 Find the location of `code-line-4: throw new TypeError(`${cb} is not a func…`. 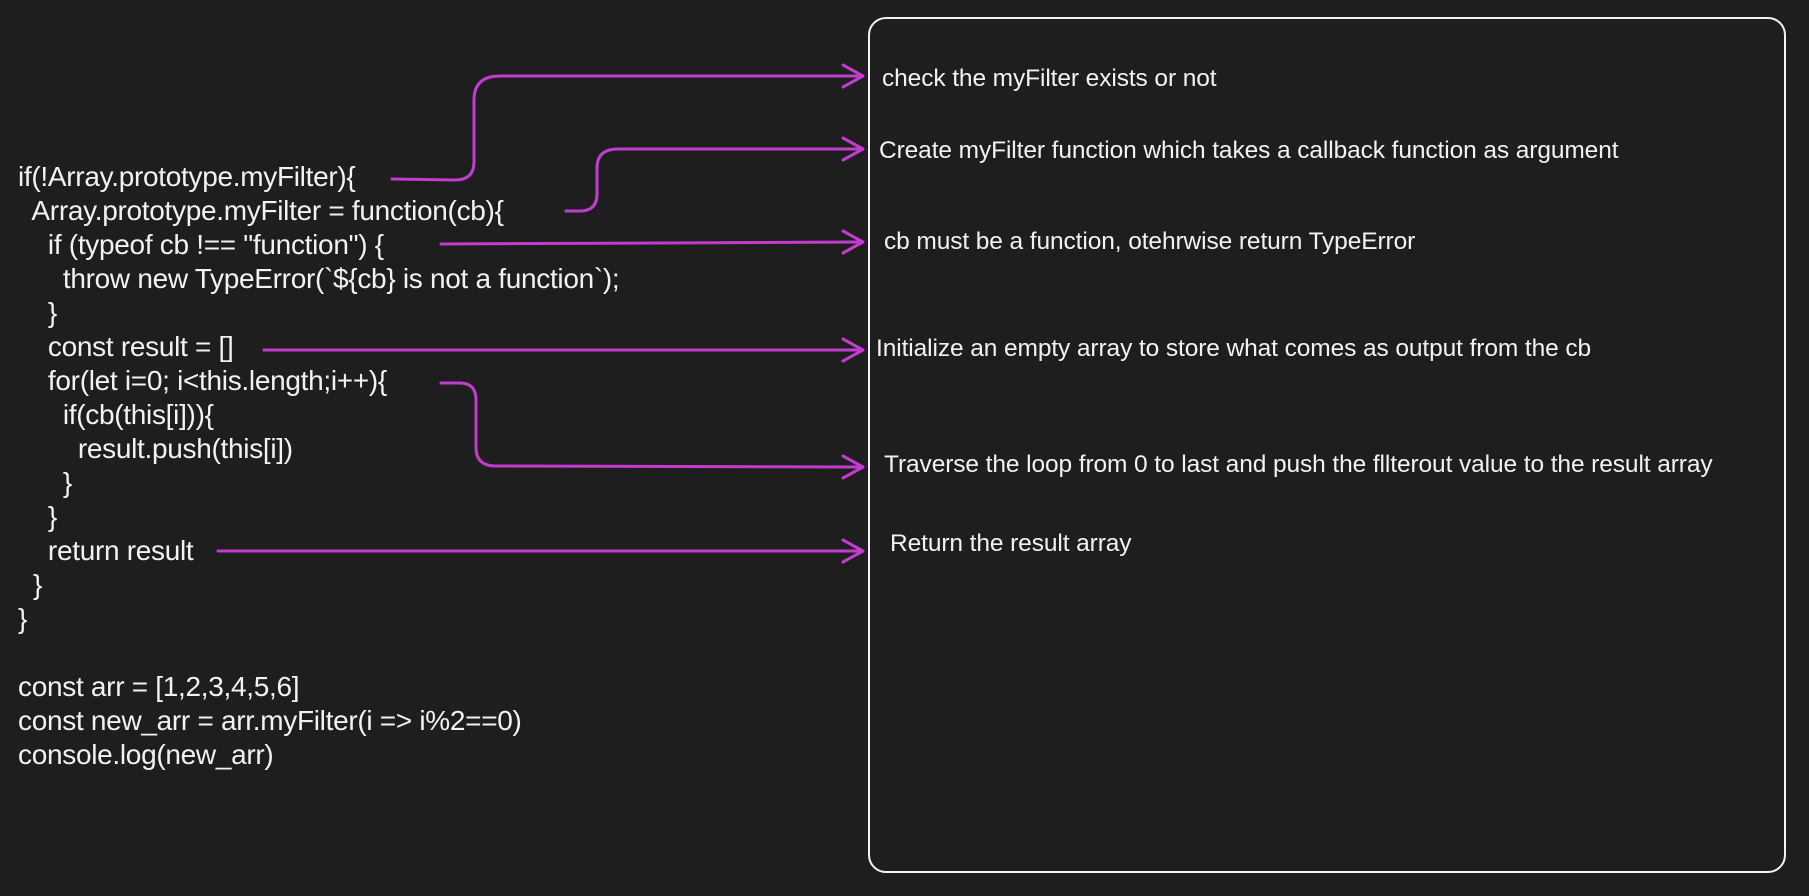

code-line-4: throw new TypeError(`${cb} is not a func… is located at coordinates (319, 278).